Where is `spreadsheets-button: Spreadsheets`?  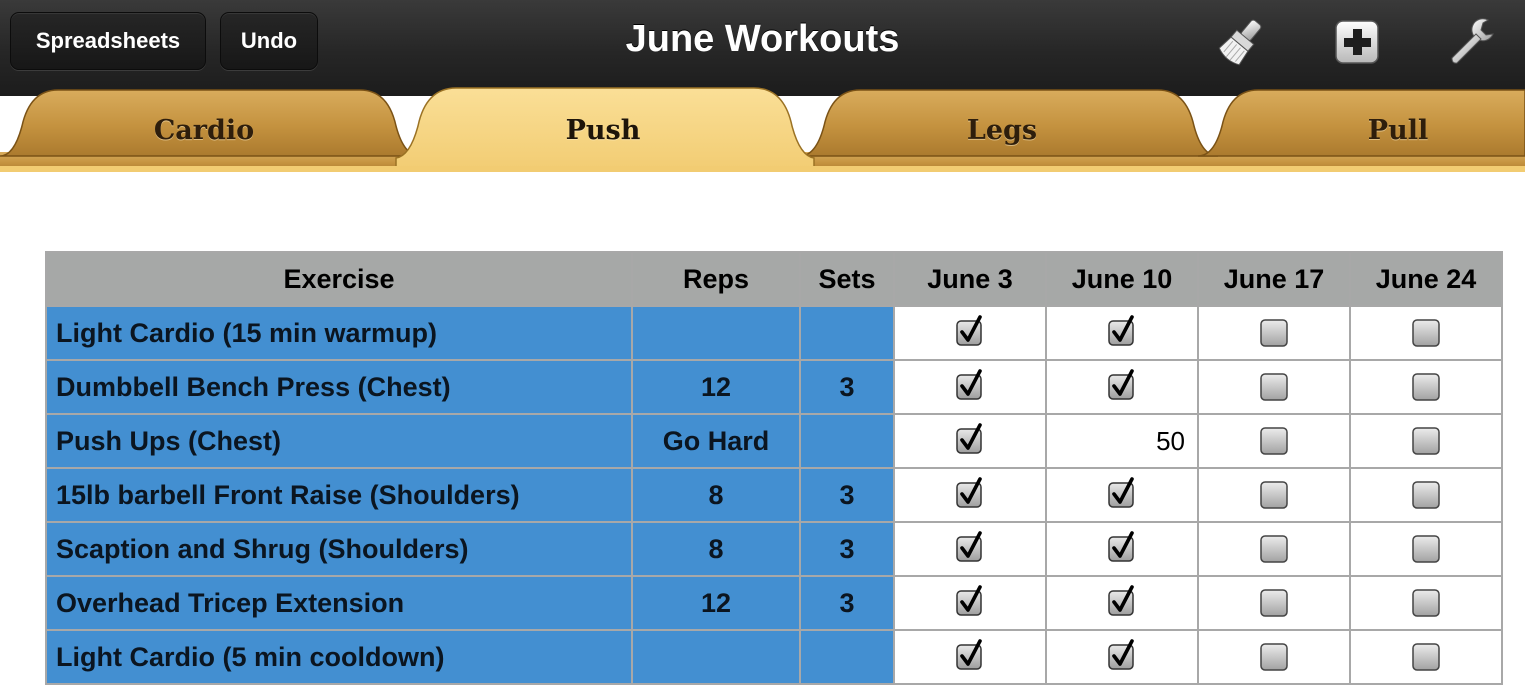
spreadsheets-button: Spreadsheets is located at coordinates (108, 41).